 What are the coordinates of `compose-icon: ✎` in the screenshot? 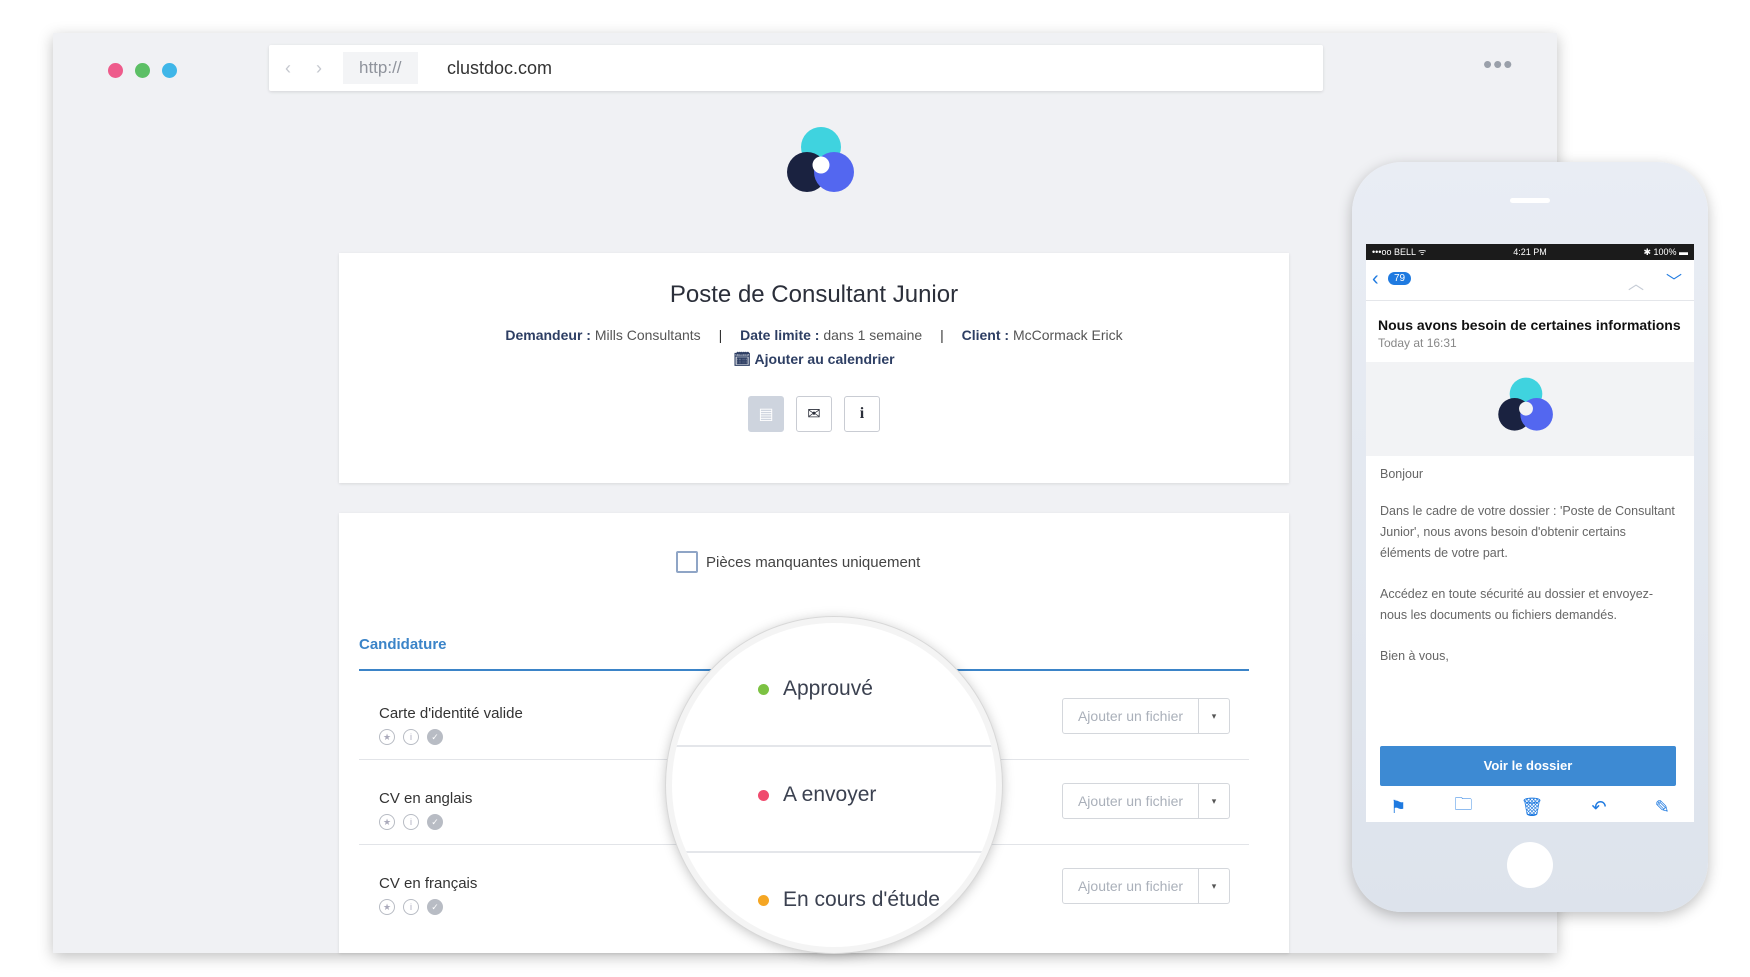 It's located at (1662, 807).